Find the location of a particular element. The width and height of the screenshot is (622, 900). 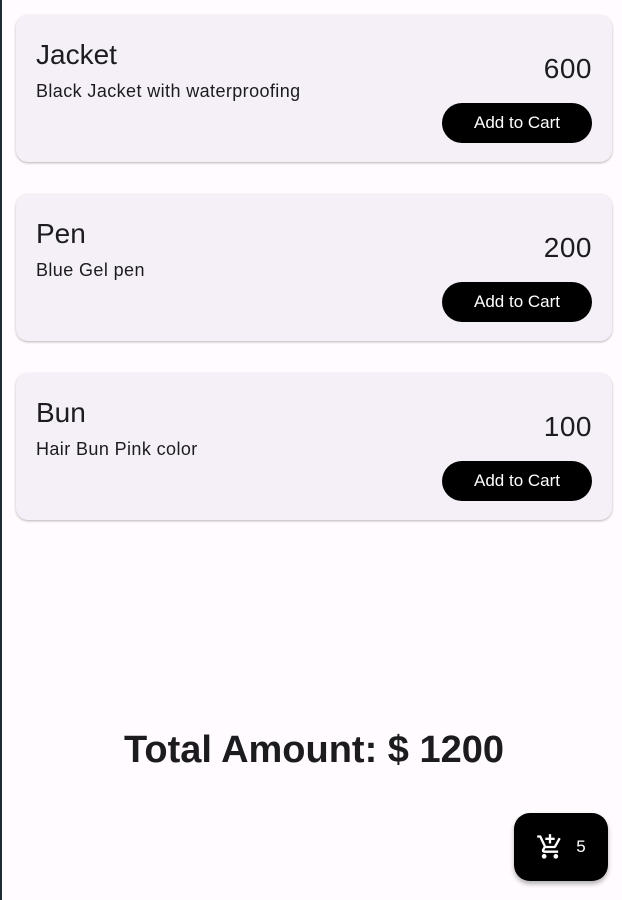

add-to-cart-button-pen: Add to Cart is located at coordinates (517, 302).